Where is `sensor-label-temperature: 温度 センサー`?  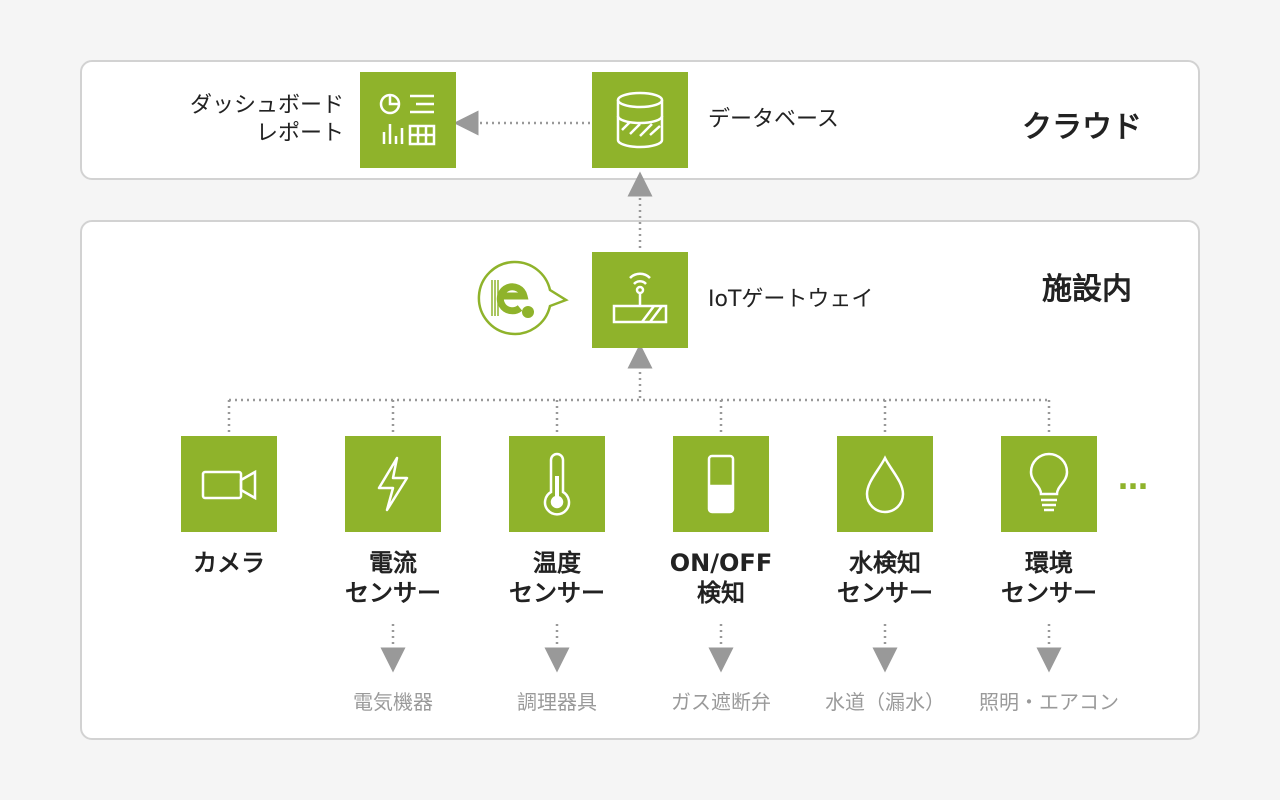 sensor-label-temperature: 温度 センサー is located at coordinates (557, 578).